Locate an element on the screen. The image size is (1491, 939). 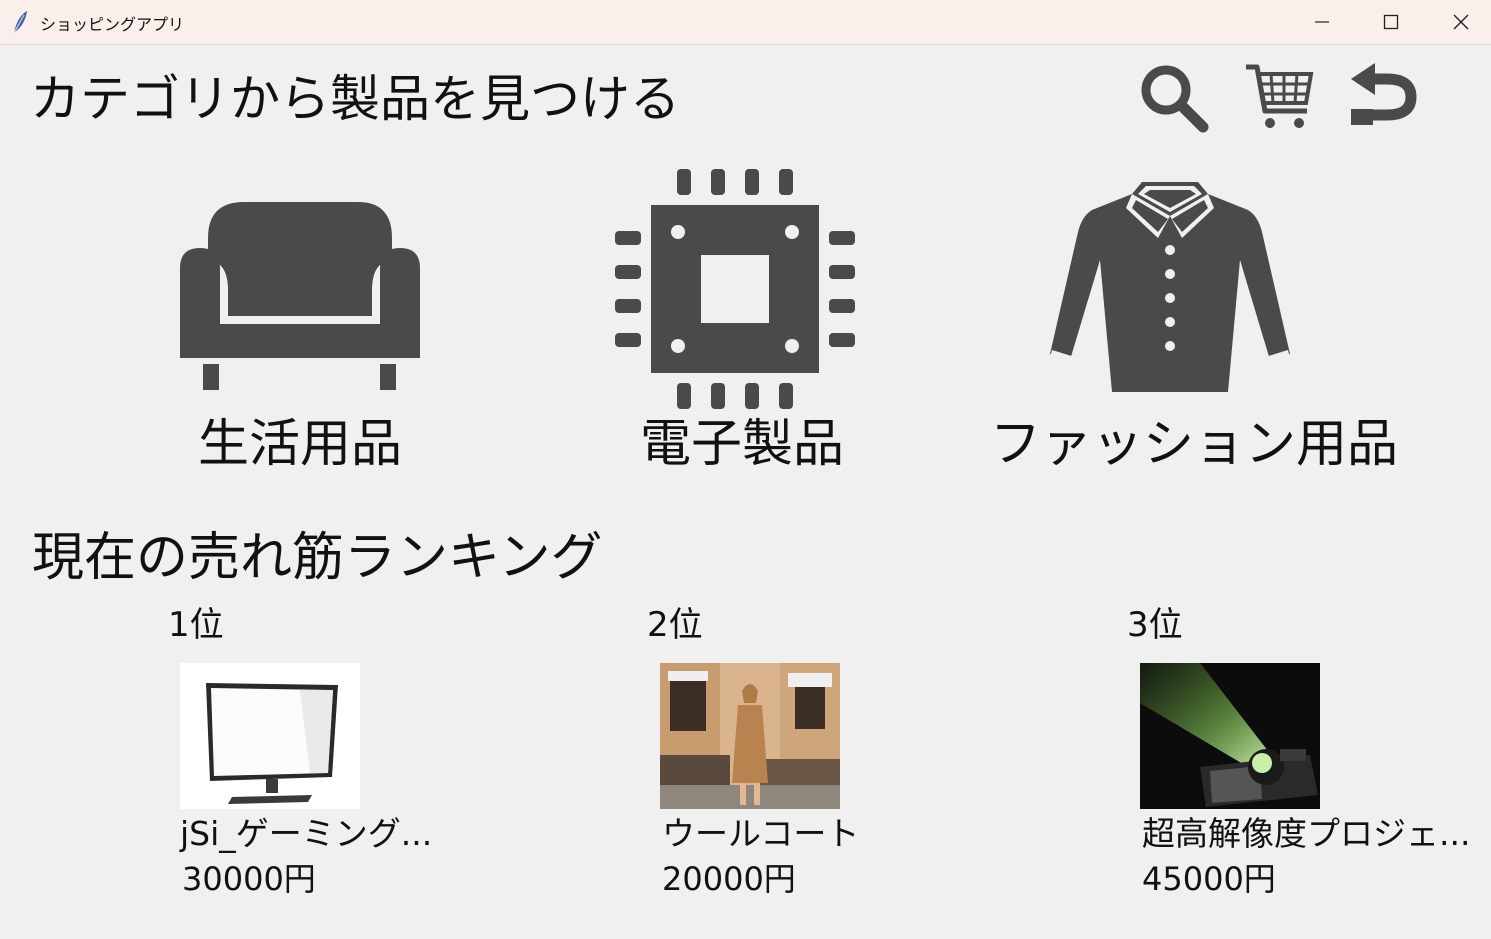
sofa-icon is located at coordinates (300, 296).